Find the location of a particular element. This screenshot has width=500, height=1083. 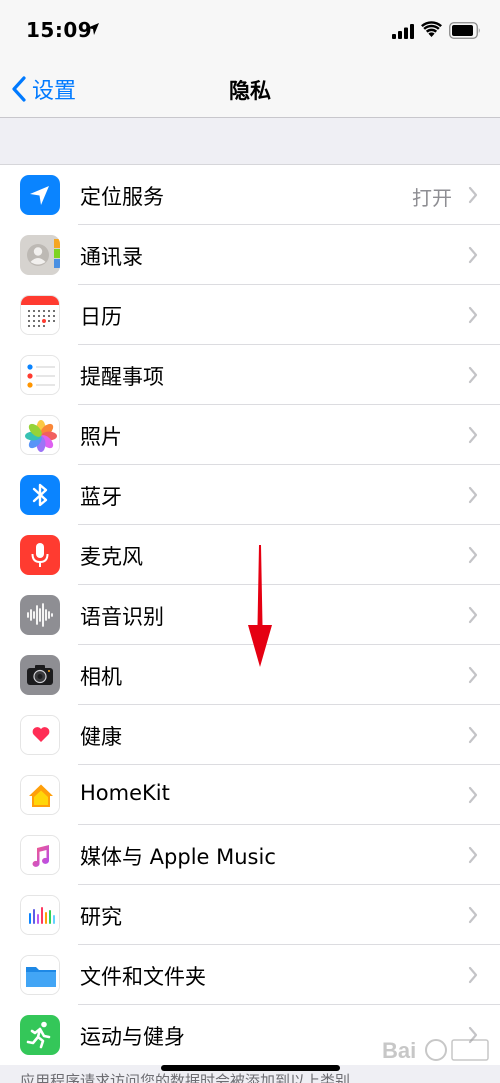

list-item-bluetooth: 蓝牙 is located at coordinates (250, 495).